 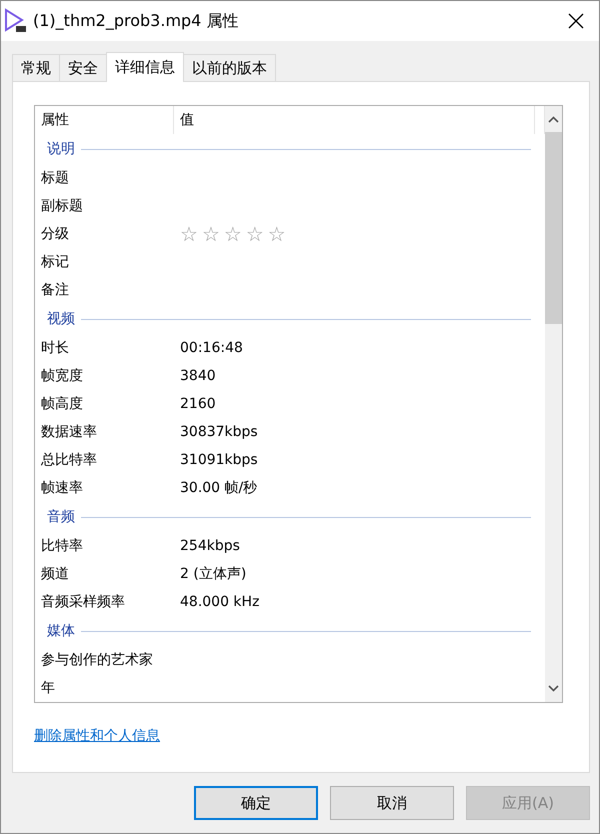 I want to click on property-name: 频道, so click(x=55, y=574).